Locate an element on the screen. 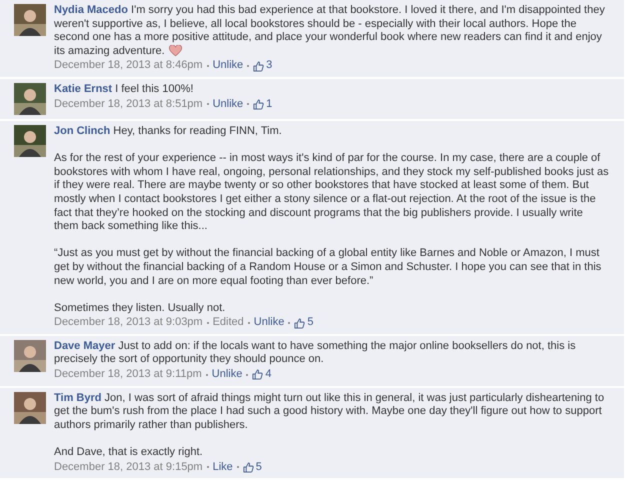  edited-label: Edited is located at coordinates (228, 323).